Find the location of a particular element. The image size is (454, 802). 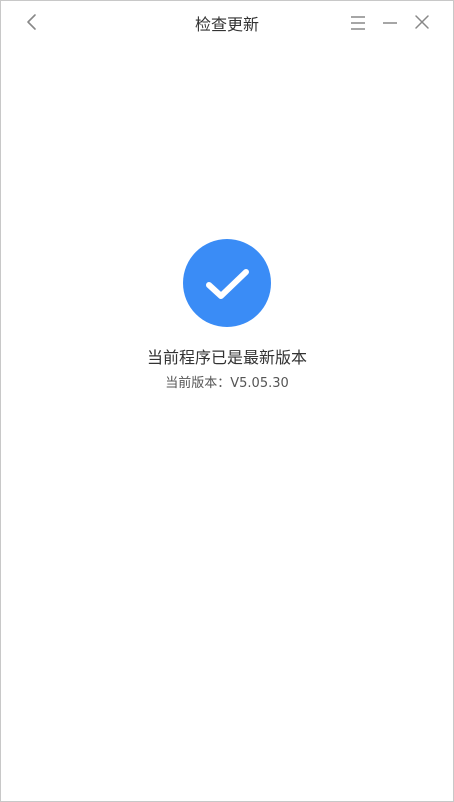

current-version: 当前版本：V5.05.30 is located at coordinates (227, 381).